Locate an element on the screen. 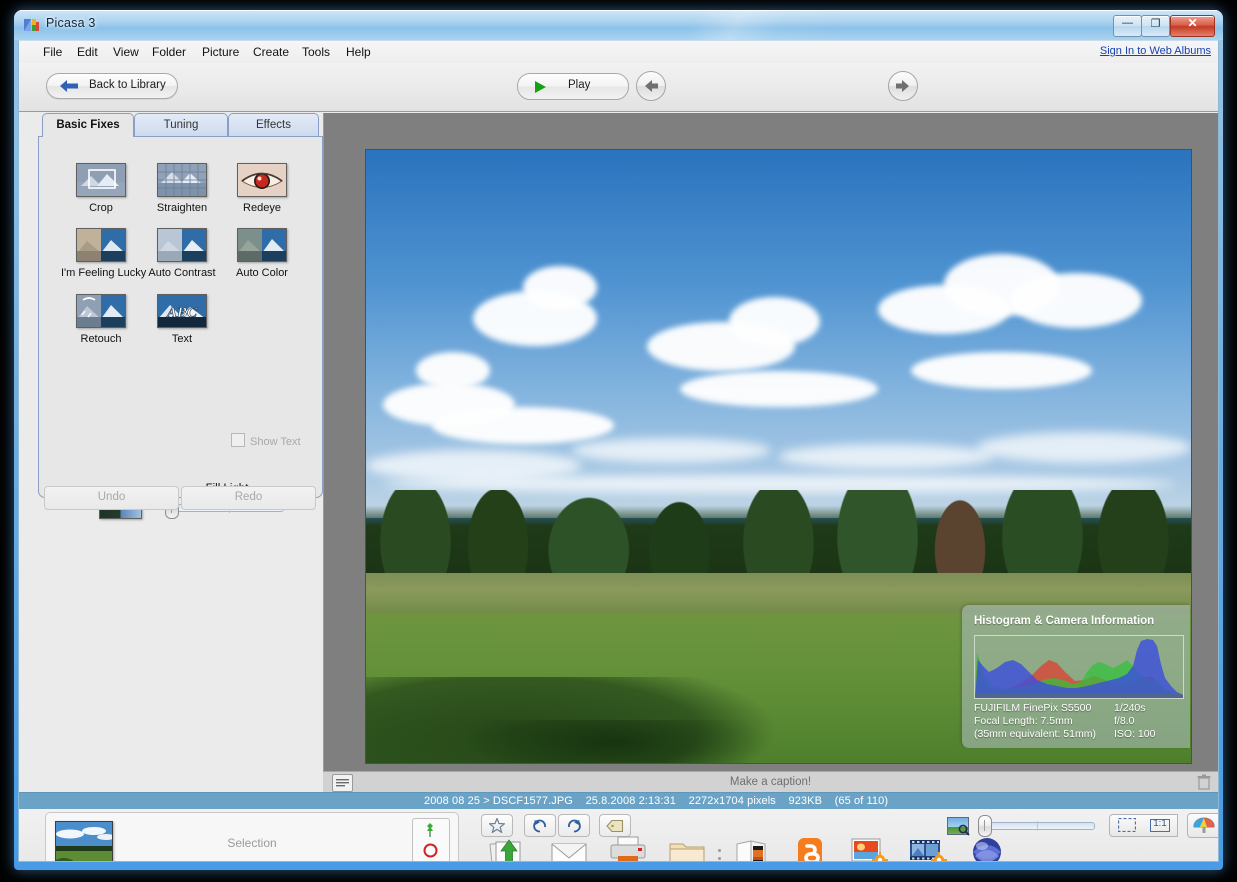 This screenshot has width=1237, height=882. pin-icon is located at coordinates (430, 830).